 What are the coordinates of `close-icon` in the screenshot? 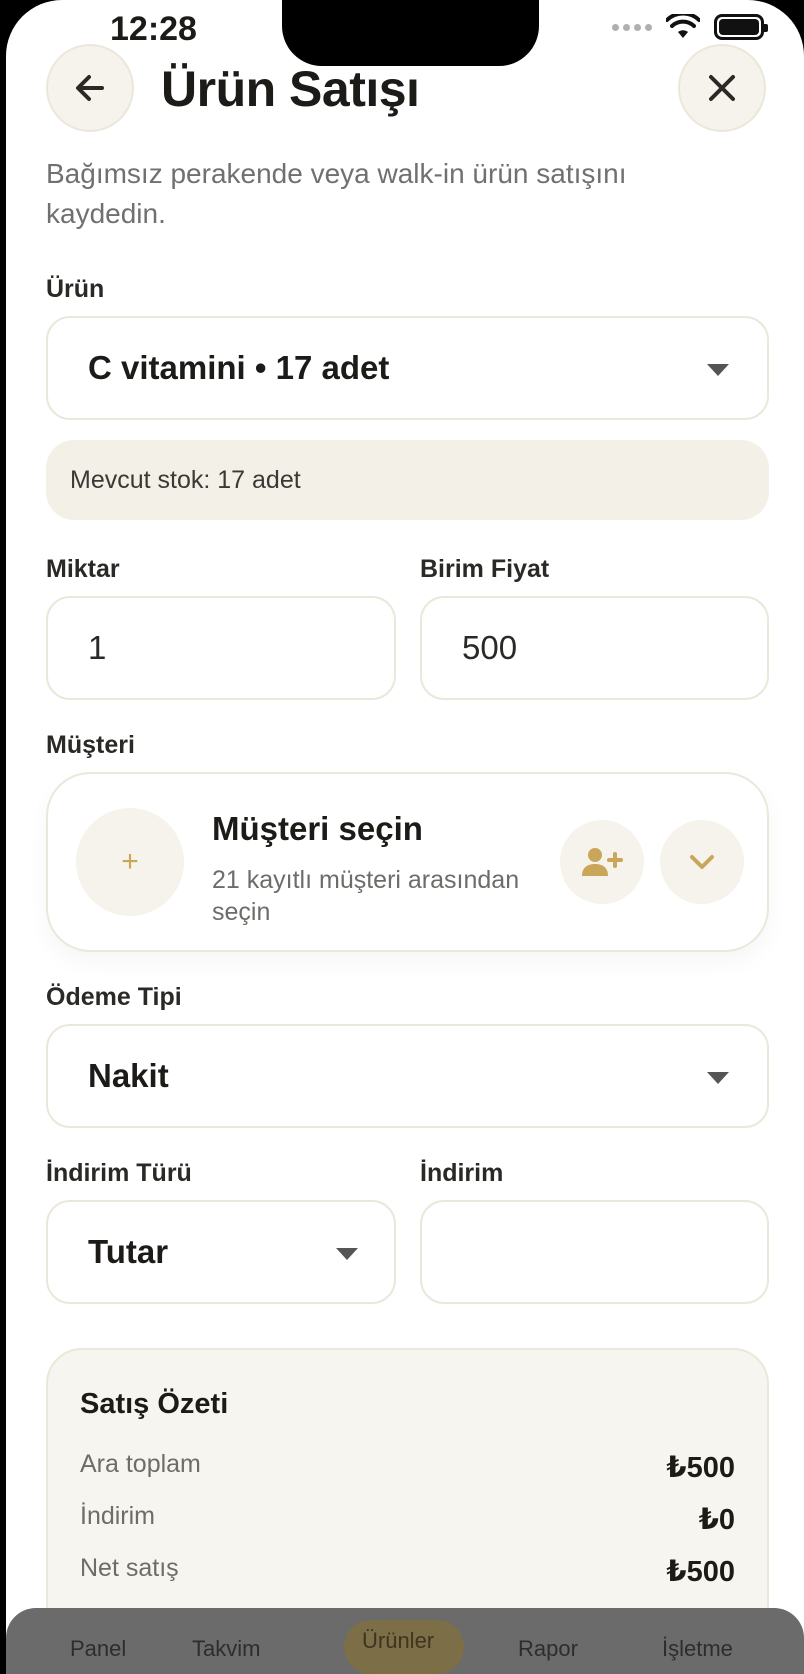 It's located at (722, 88).